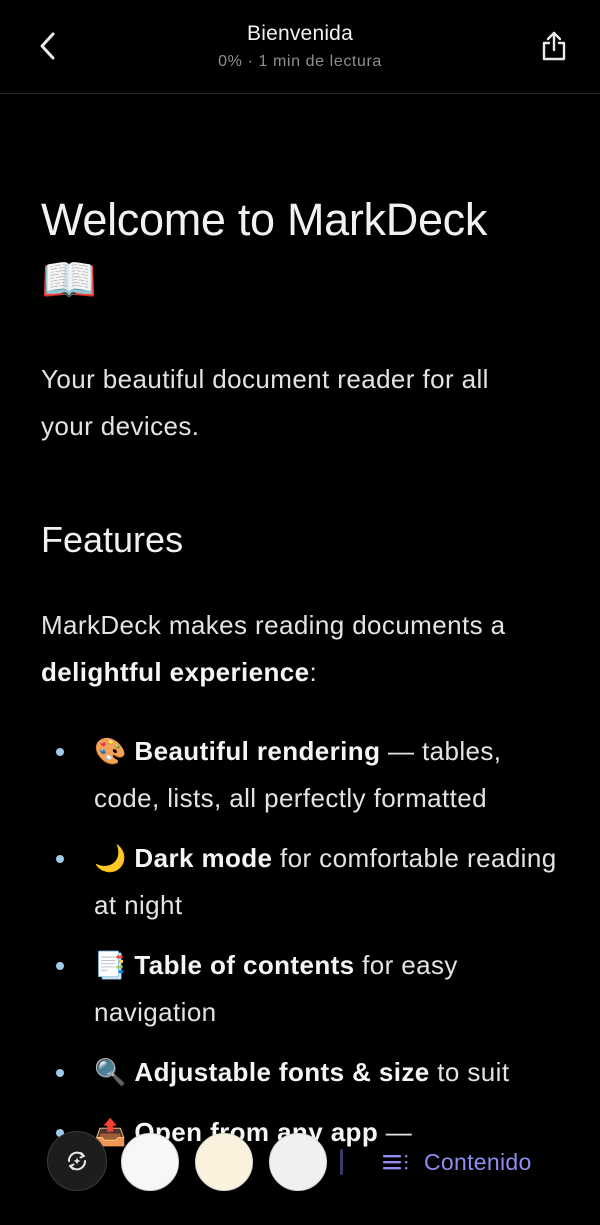 The width and height of the screenshot is (600, 1225). Describe the element at coordinates (341, 1162) in the screenshot. I see `toolbar-divider` at that location.